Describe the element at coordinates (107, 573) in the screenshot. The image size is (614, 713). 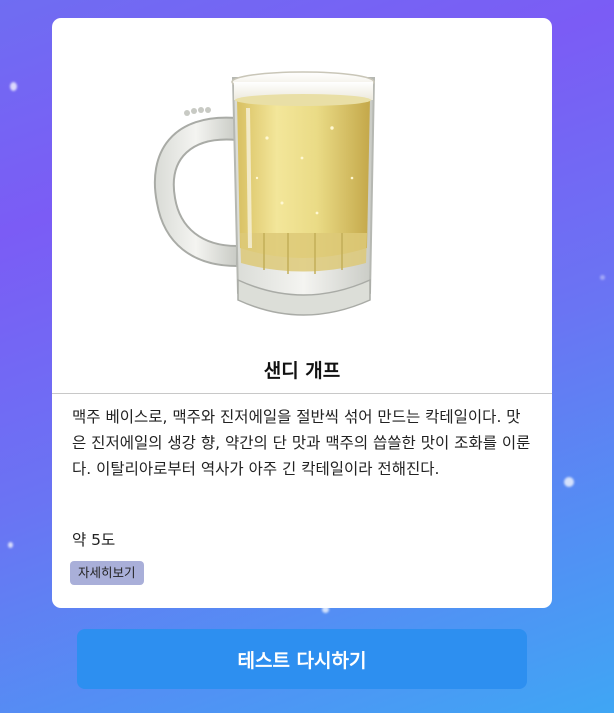
I see `detail-button: 자세히보기` at that location.